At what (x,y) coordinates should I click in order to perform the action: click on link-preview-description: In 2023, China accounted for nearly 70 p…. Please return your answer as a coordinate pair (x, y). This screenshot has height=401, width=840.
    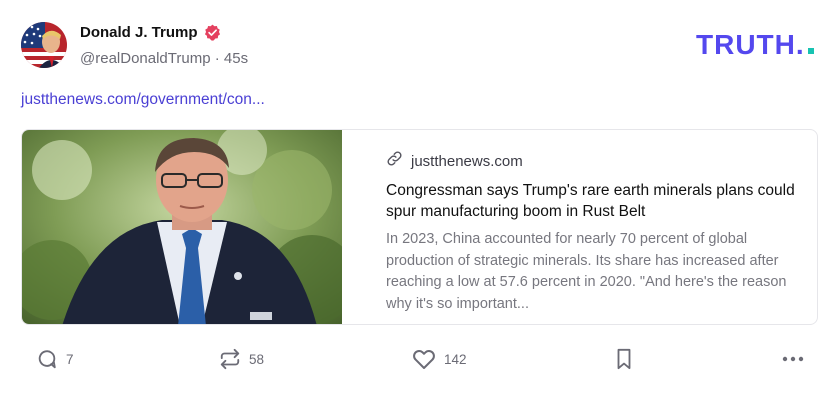
    Looking at the image, I should click on (586, 271).